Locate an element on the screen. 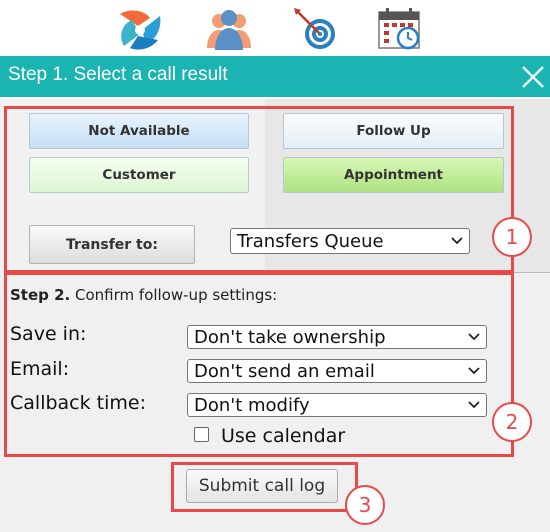  contacts-icon is located at coordinates (229, 29).